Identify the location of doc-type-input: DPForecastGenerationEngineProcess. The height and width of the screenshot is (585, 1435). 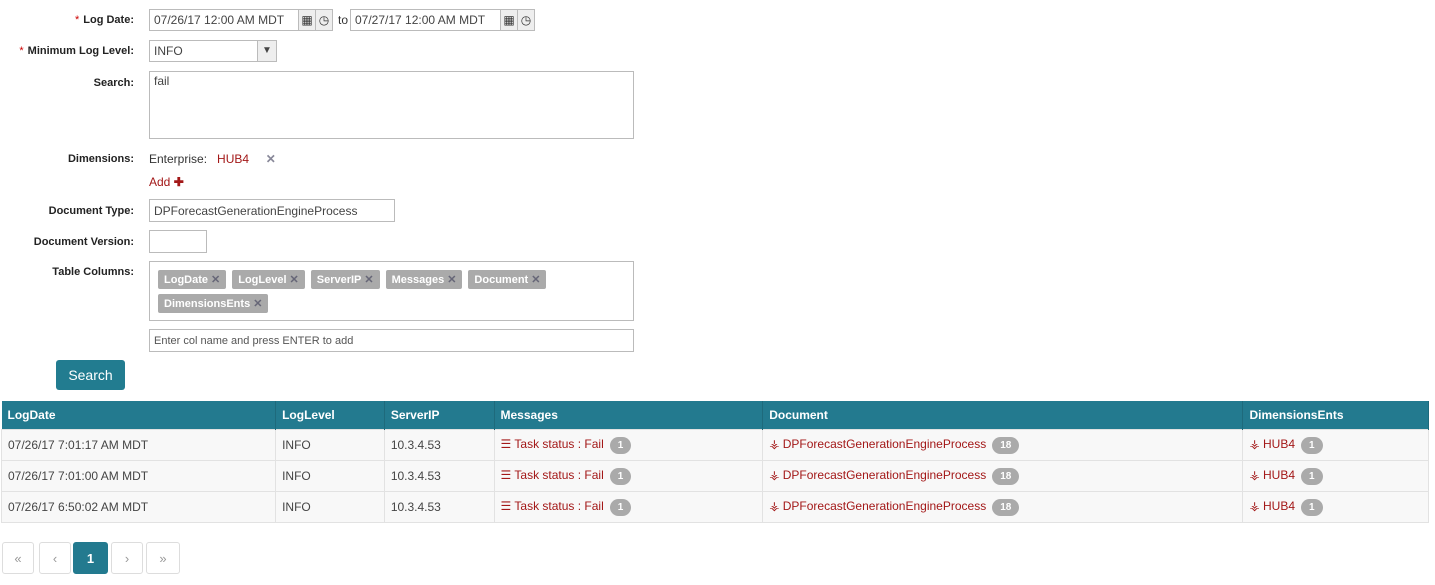
(272, 210).